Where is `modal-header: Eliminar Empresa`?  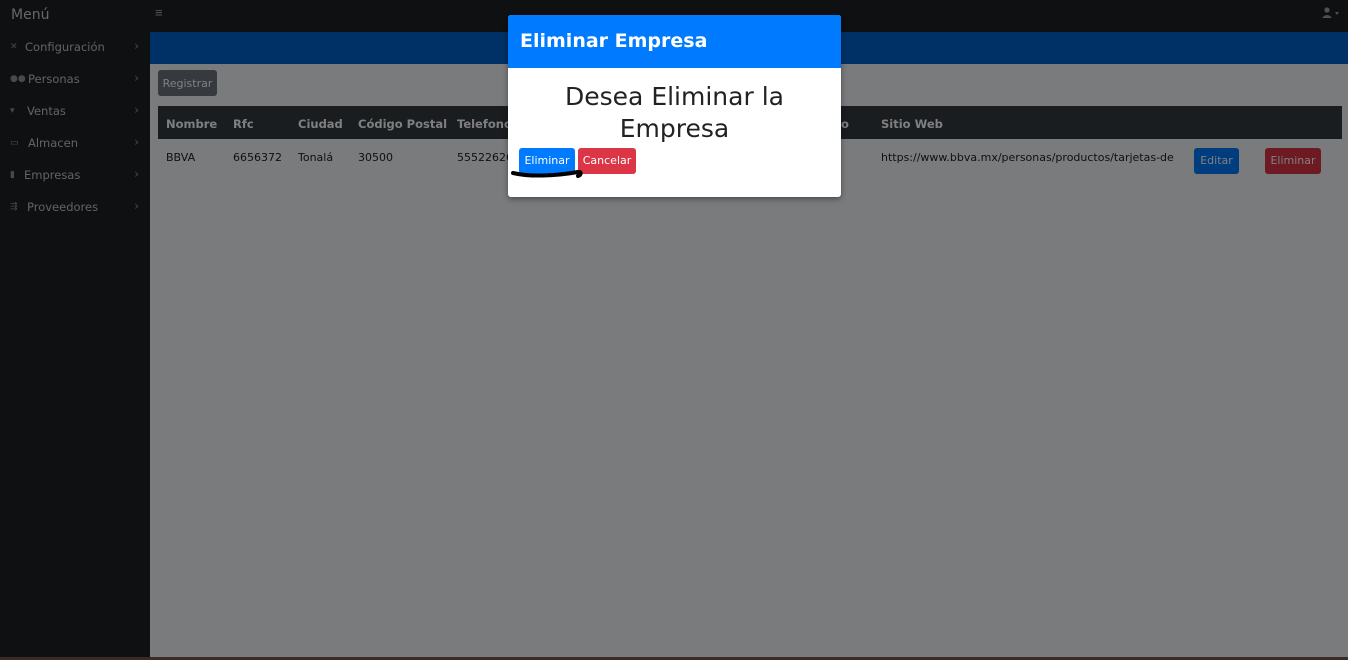 modal-header: Eliminar Empresa is located at coordinates (674, 41).